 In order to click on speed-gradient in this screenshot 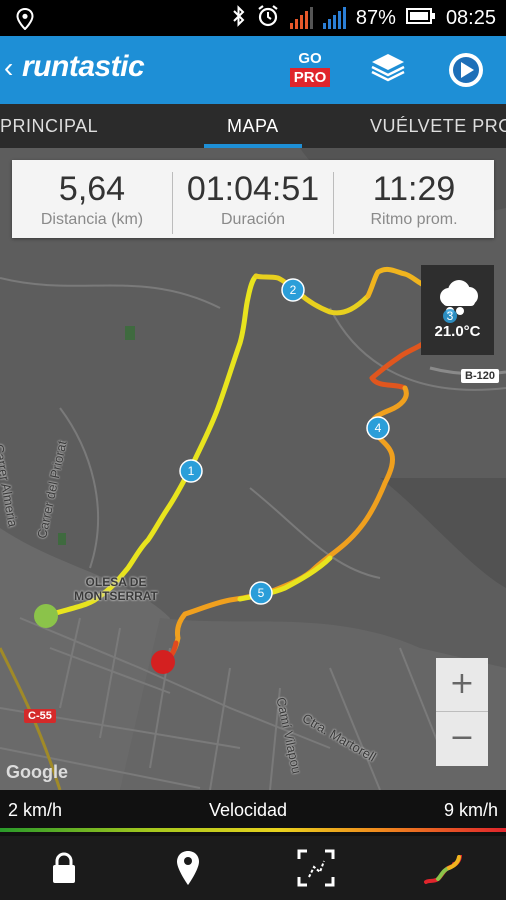, I will do `click(253, 830)`.